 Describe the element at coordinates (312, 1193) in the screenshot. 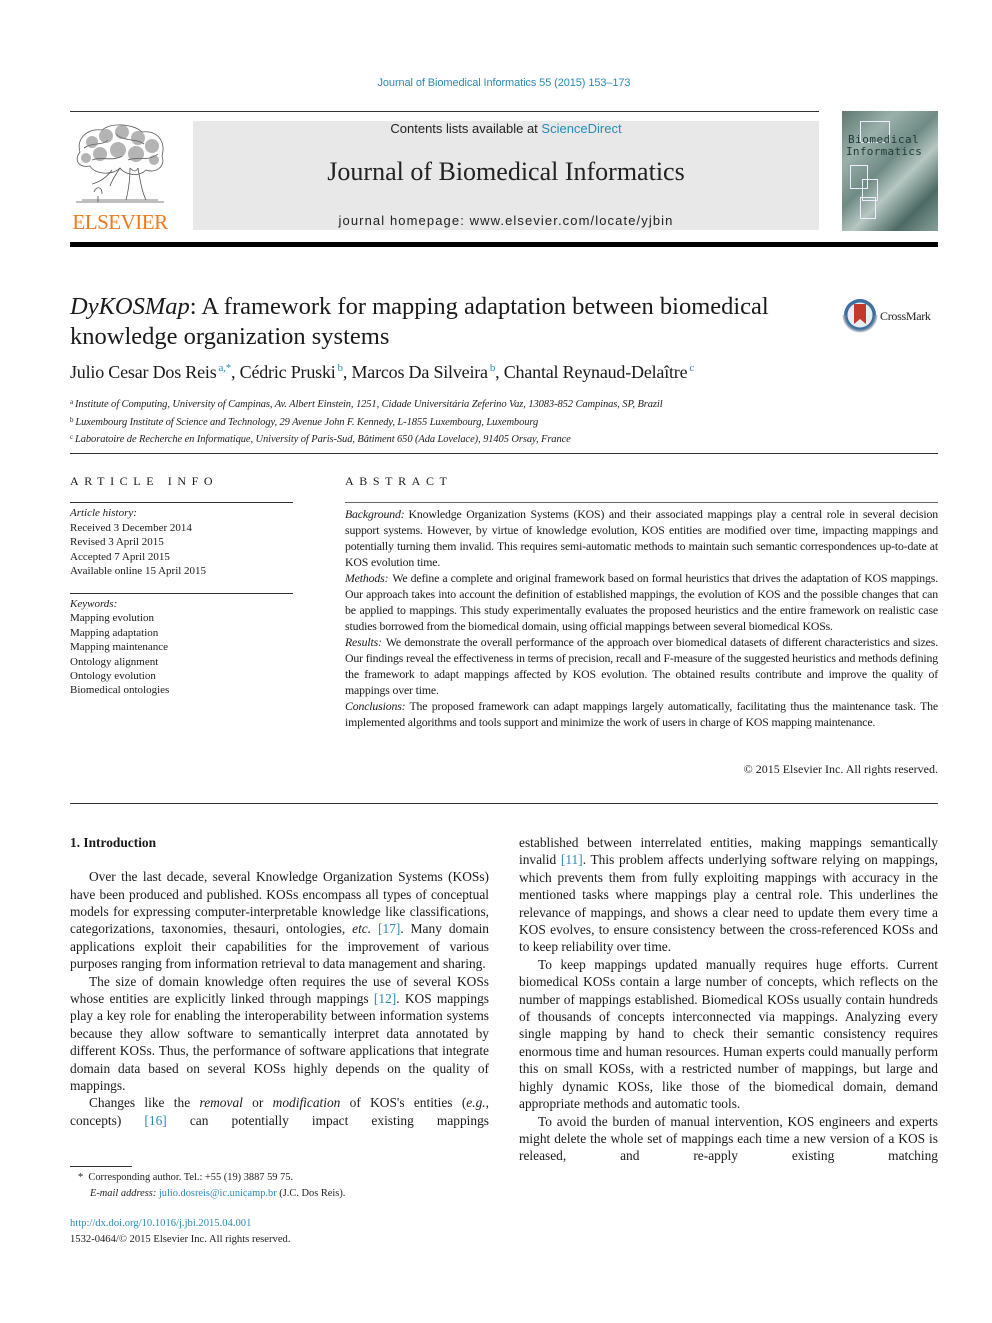

I see `email-owner: (J.C. Dos Reis).` at that location.